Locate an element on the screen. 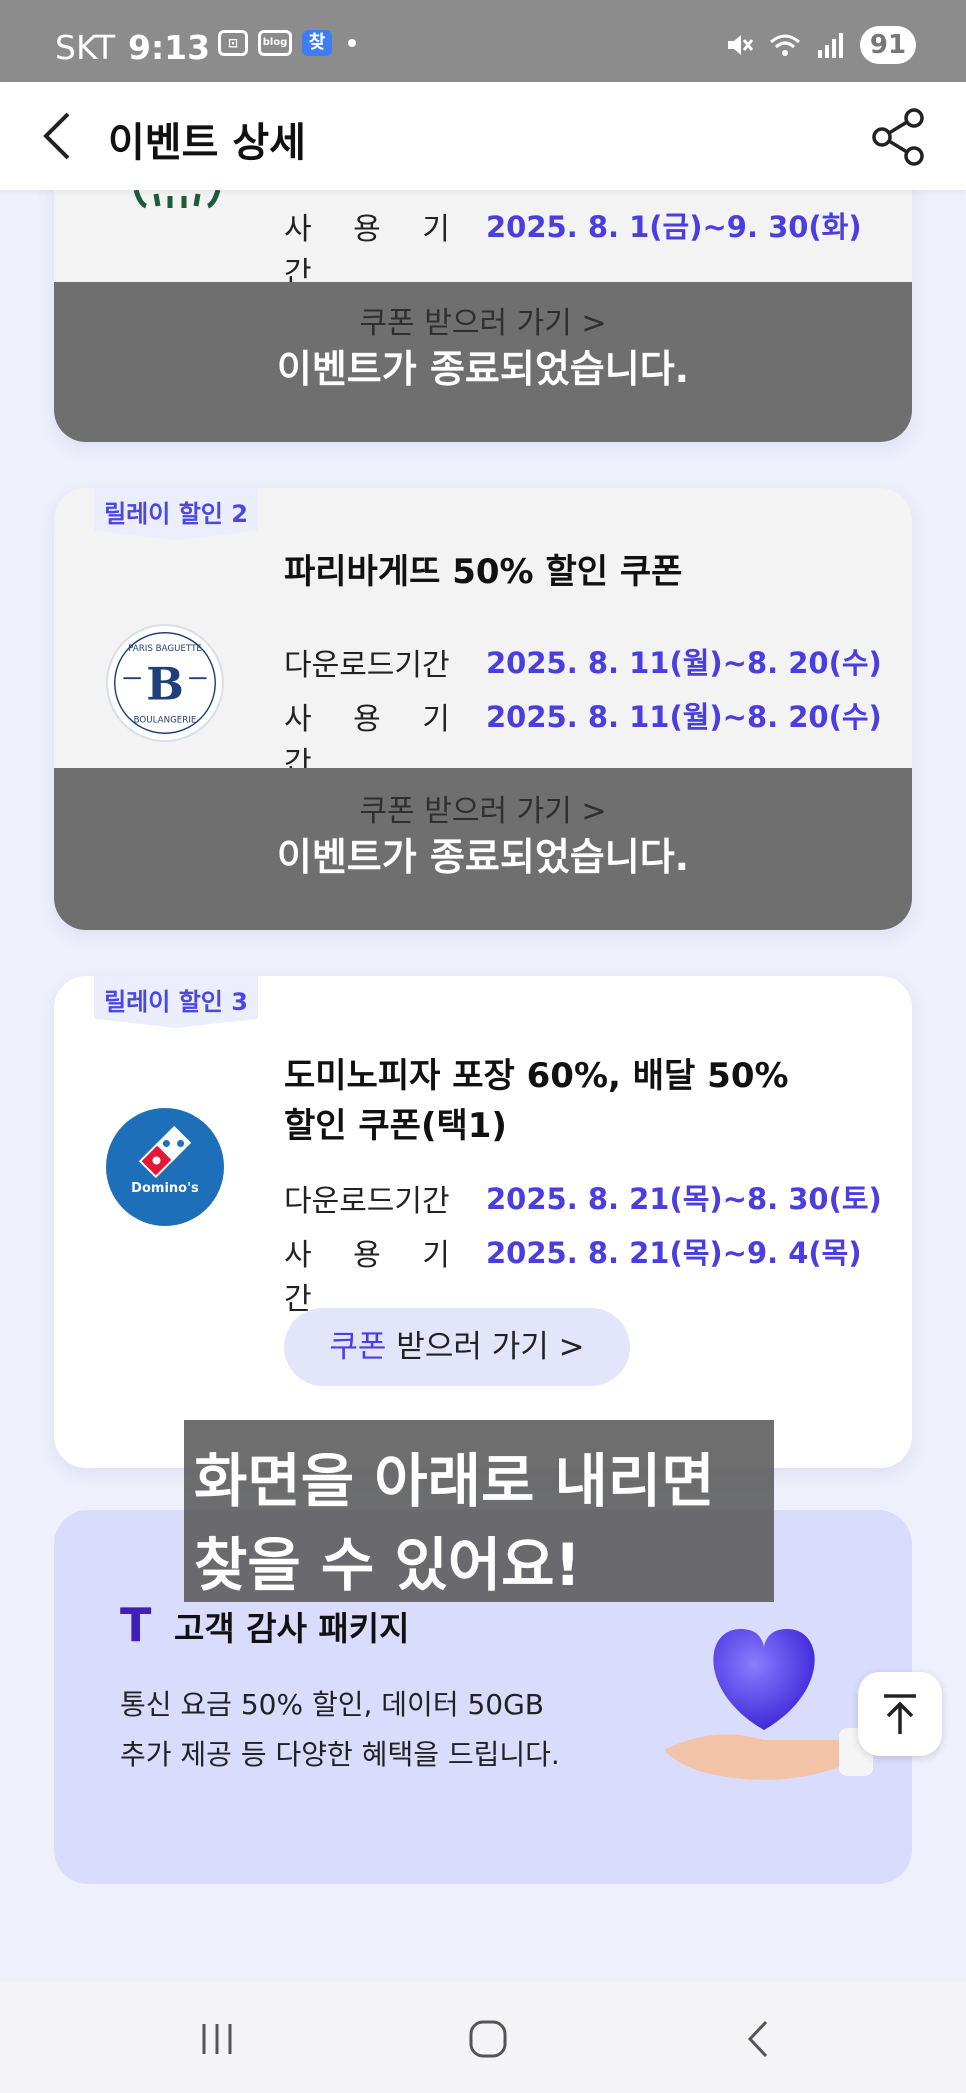  status-bar: SKT 9:13 ⊡ blog 찾 91 is located at coordinates (483, 41).